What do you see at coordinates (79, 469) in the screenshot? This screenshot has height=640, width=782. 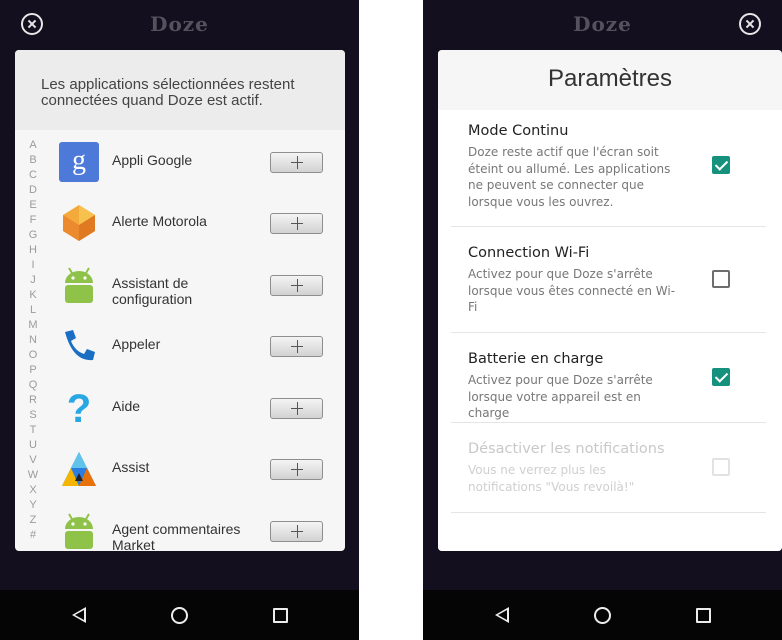 I see `assist-icon` at bounding box center [79, 469].